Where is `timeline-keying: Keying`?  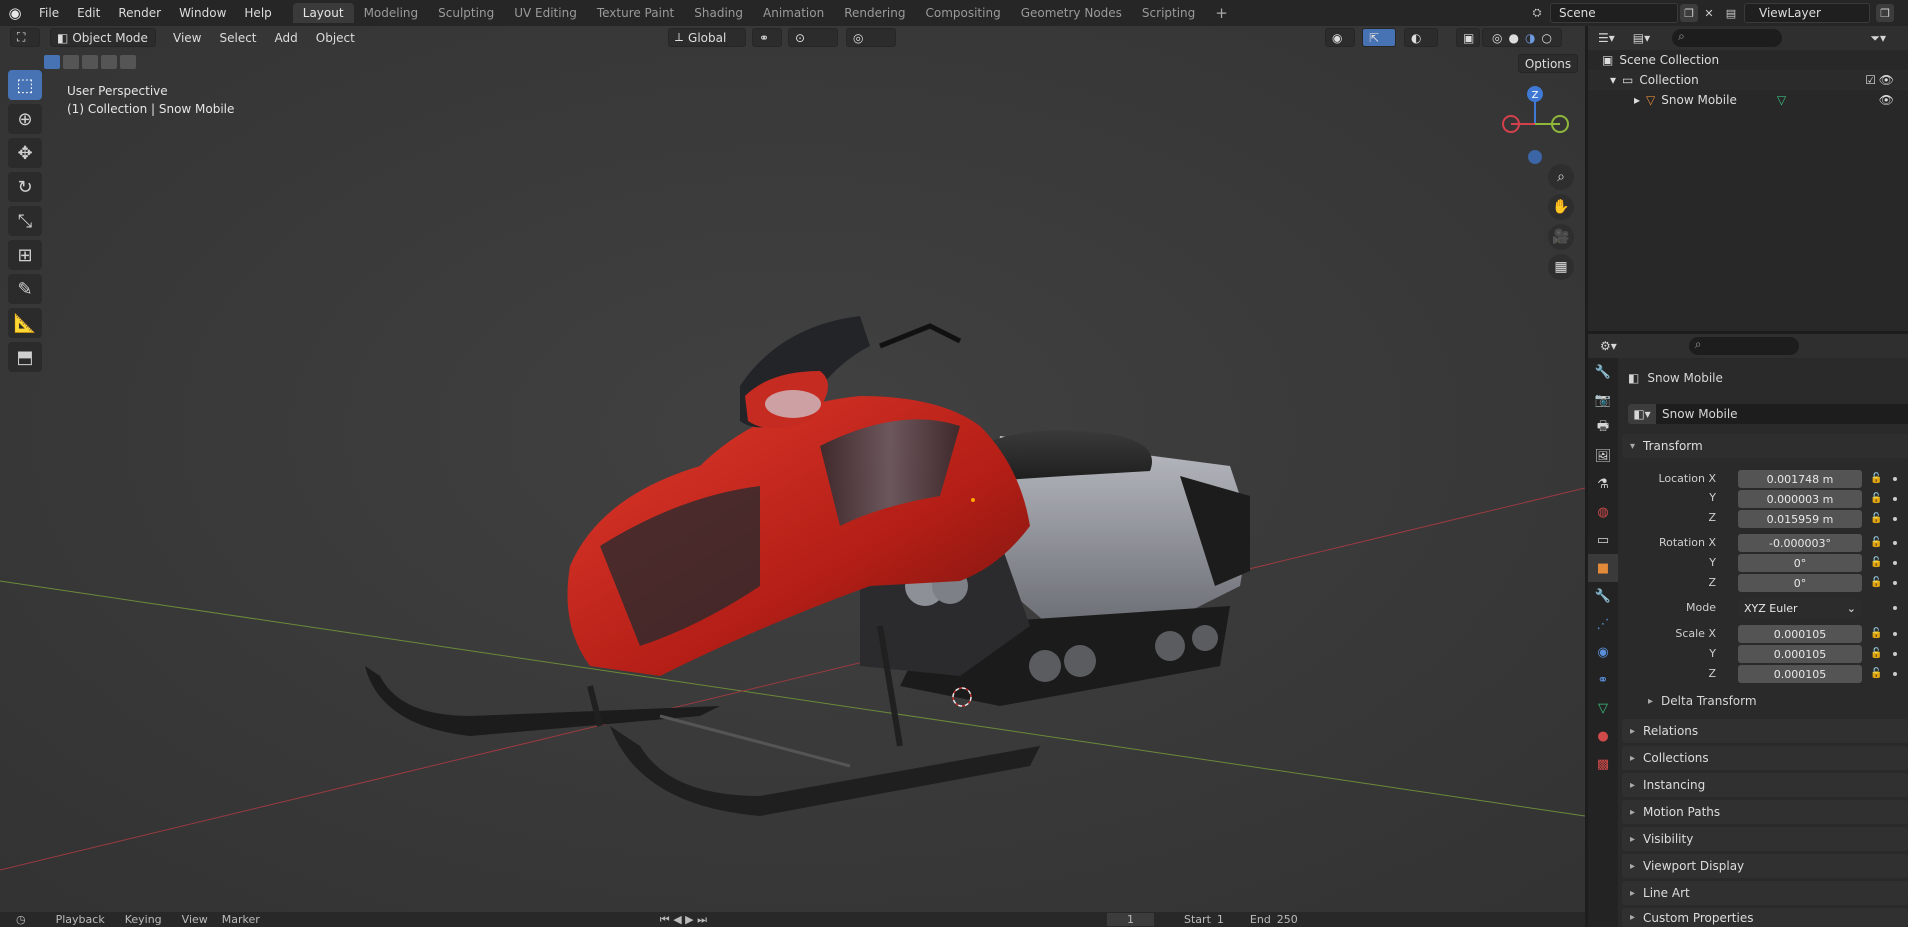 timeline-keying: Keying is located at coordinates (143, 919).